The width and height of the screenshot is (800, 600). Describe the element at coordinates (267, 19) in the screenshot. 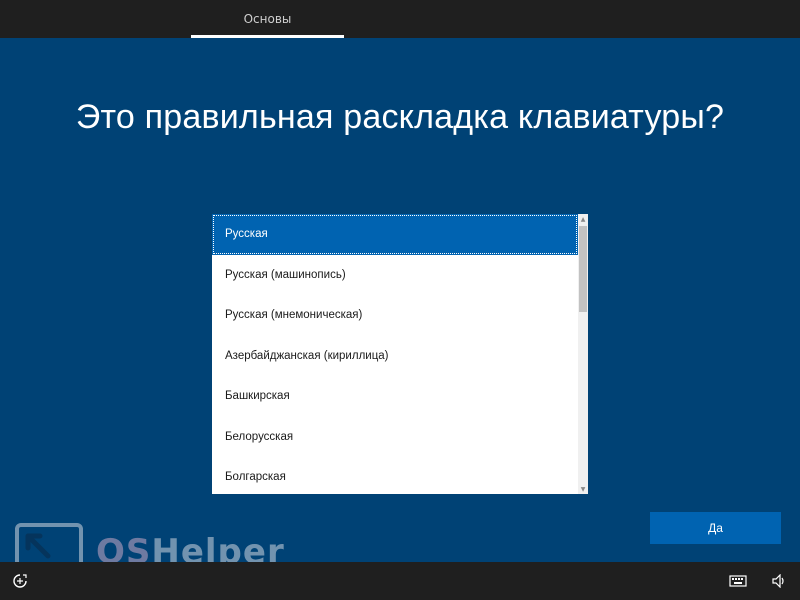

I see `tab-basics: Основы` at that location.